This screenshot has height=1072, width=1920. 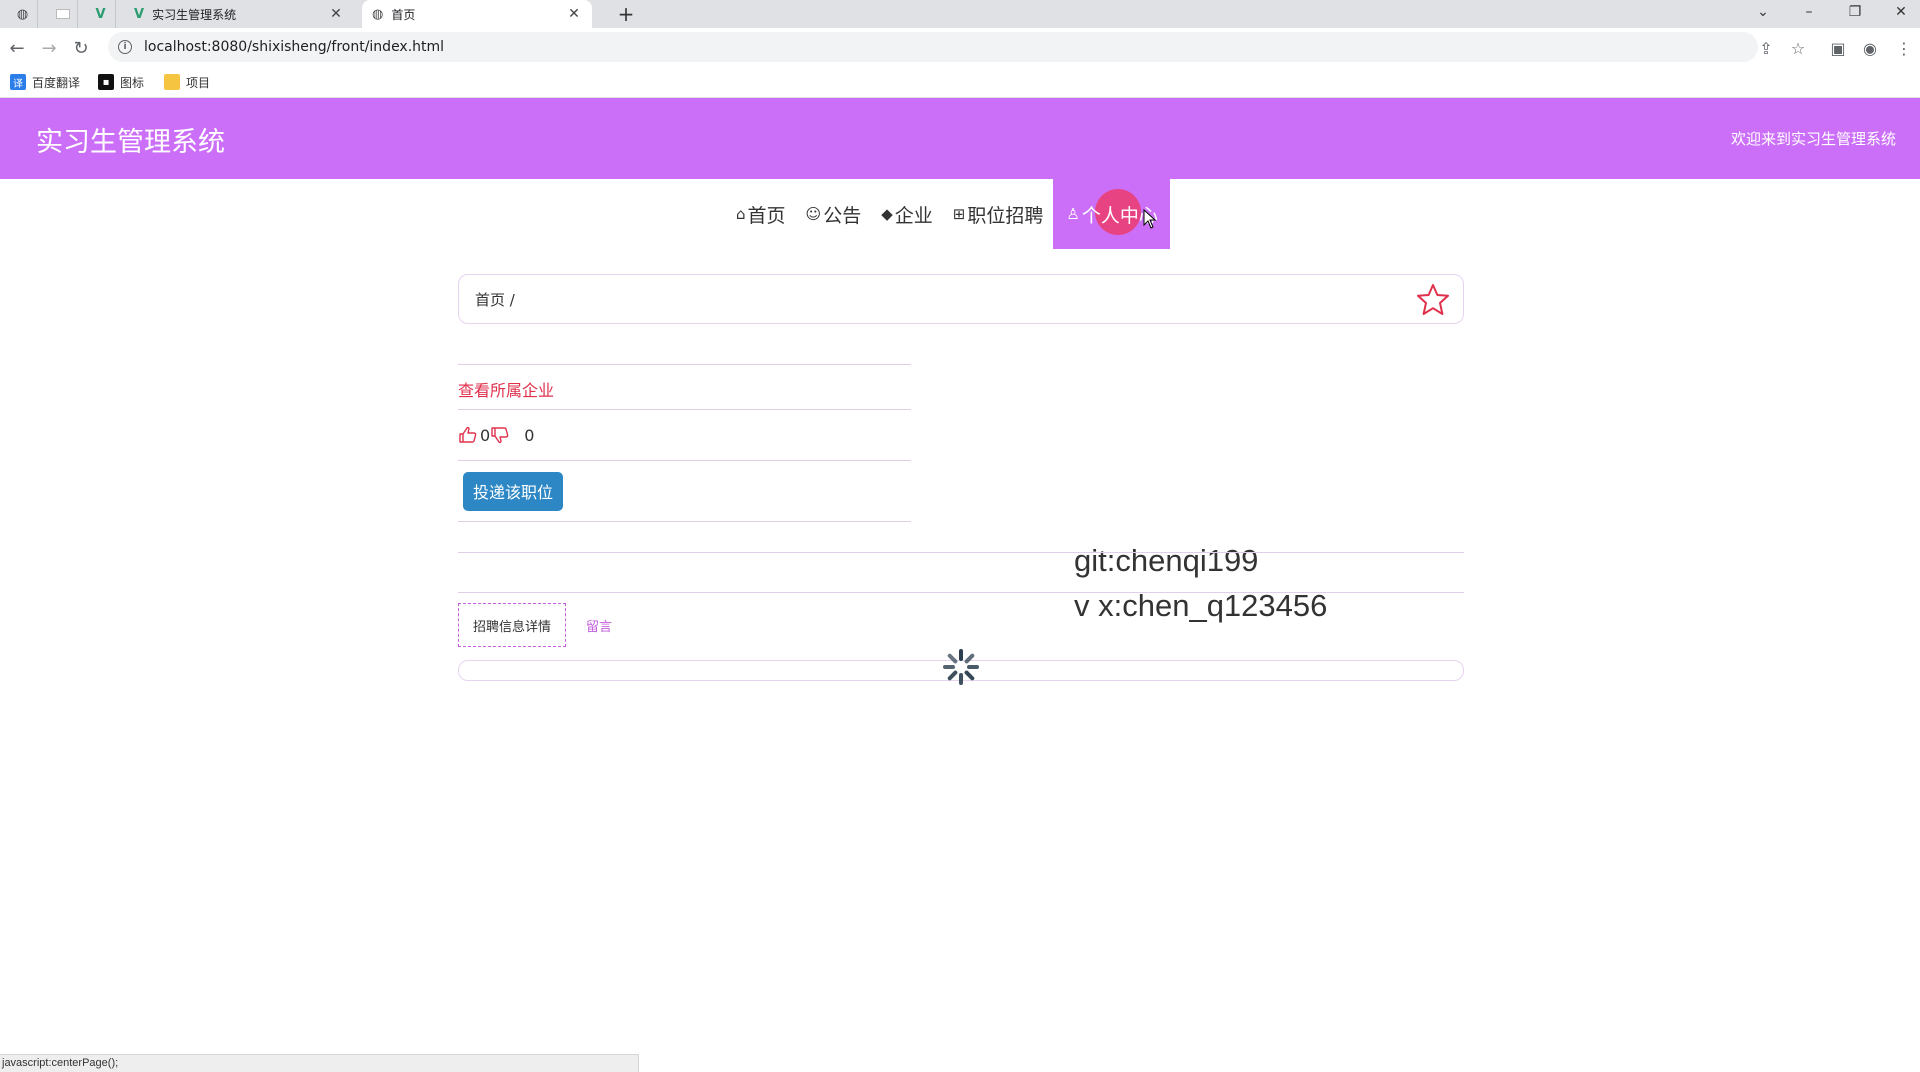 What do you see at coordinates (1813, 139) in the screenshot?
I see `welcome-text: 欢迎来到实习生管理系统` at bounding box center [1813, 139].